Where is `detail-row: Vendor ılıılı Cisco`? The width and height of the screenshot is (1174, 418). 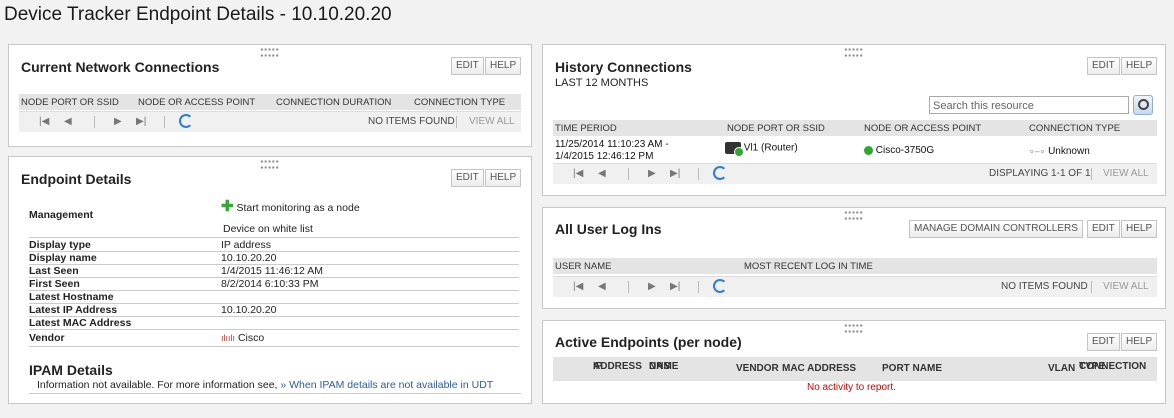
detail-row: Vendor ılıılı Cisco is located at coordinates (274, 338).